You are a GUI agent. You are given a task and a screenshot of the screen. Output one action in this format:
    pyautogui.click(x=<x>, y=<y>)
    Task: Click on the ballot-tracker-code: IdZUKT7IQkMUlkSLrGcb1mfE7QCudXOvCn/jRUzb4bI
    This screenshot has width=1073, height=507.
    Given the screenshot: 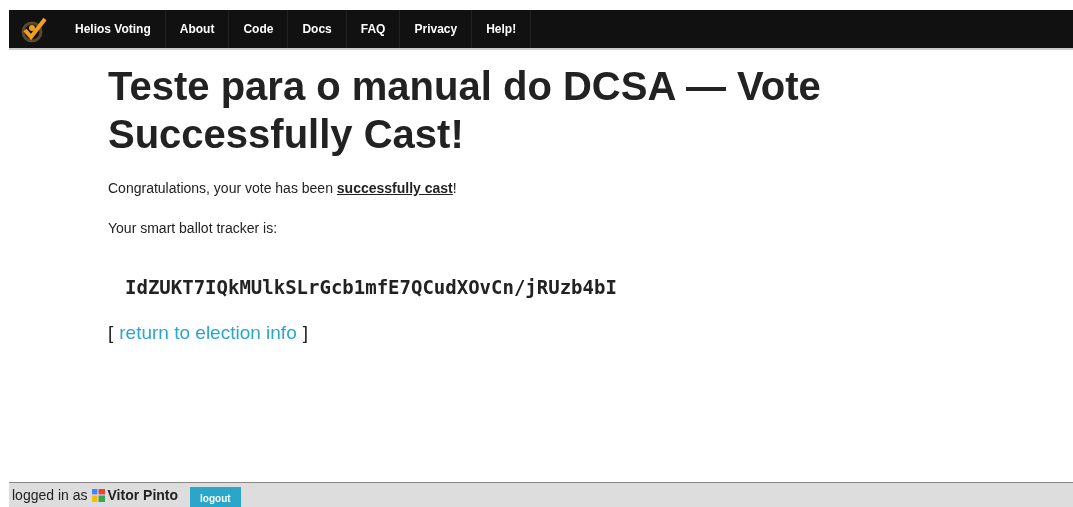 What is the action you would take?
    pyautogui.click(x=371, y=287)
    